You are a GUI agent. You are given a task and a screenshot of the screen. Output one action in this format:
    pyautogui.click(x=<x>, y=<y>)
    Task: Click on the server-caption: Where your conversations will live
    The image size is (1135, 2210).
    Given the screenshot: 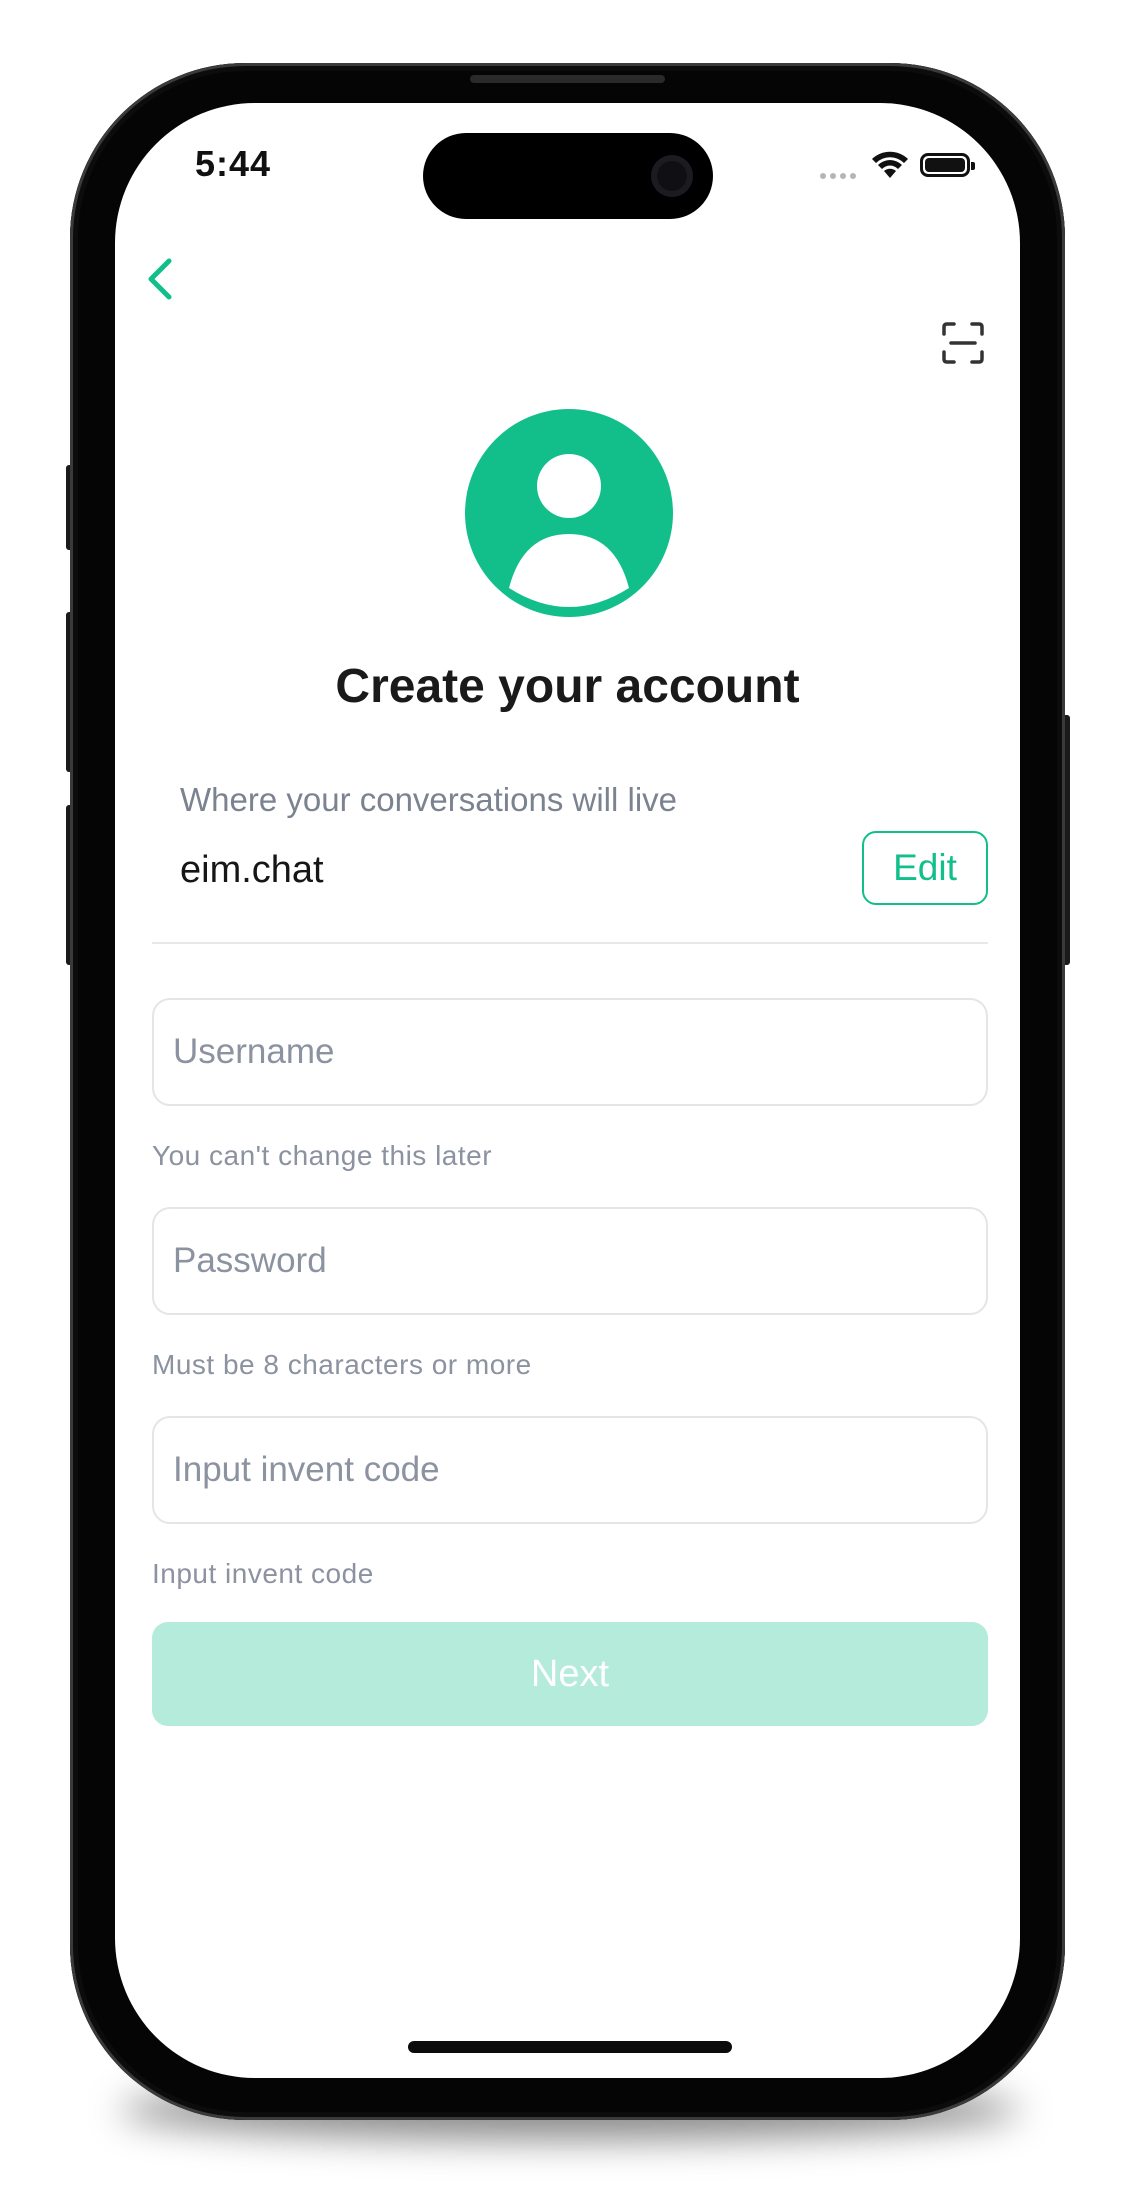 What is the action you would take?
    pyautogui.click(x=429, y=799)
    